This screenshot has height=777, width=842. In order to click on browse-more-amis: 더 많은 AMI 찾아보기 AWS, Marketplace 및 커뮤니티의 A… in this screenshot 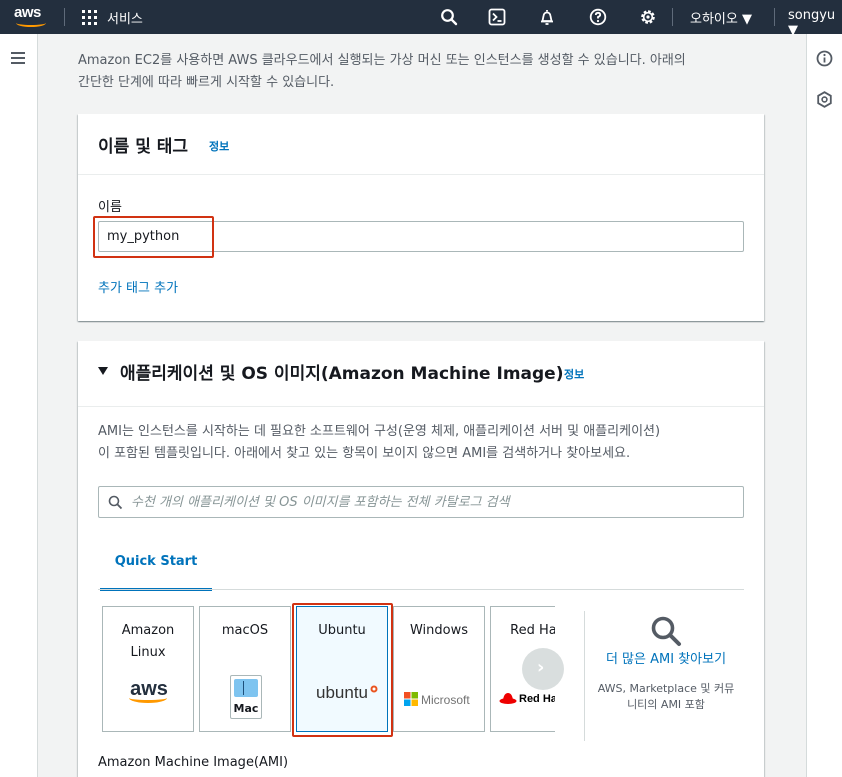, I will do `click(666, 664)`.